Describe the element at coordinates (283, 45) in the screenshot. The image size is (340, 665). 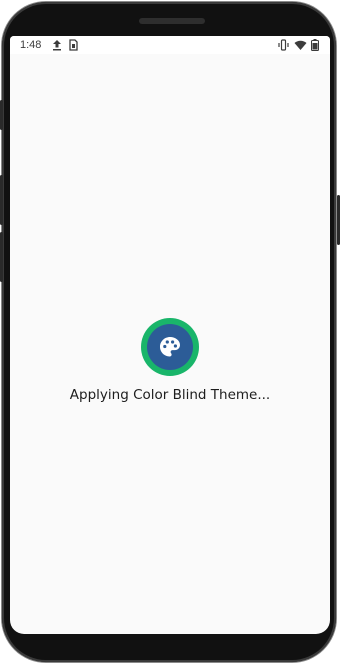
I see `vibrate-icon` at that location.